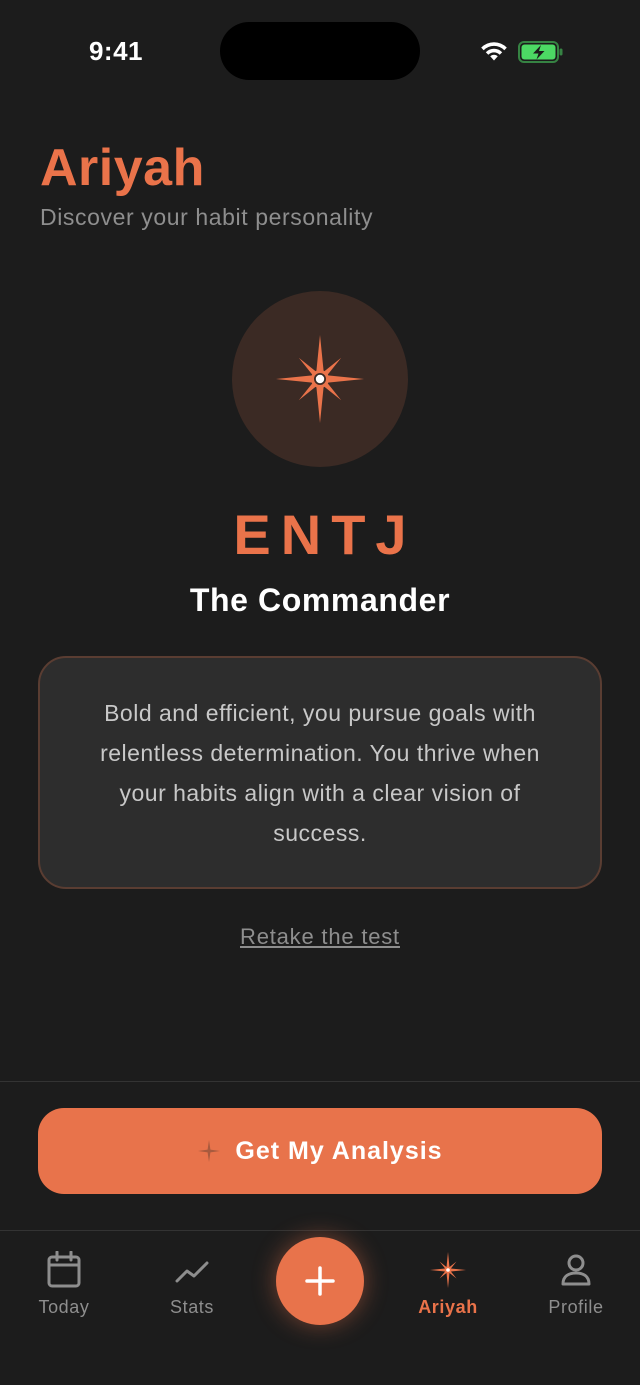  What do you see at coordinates (192, 1291) in the screenshot?
I see `tab-stats: Stats` at bounding box center [192, 1291].